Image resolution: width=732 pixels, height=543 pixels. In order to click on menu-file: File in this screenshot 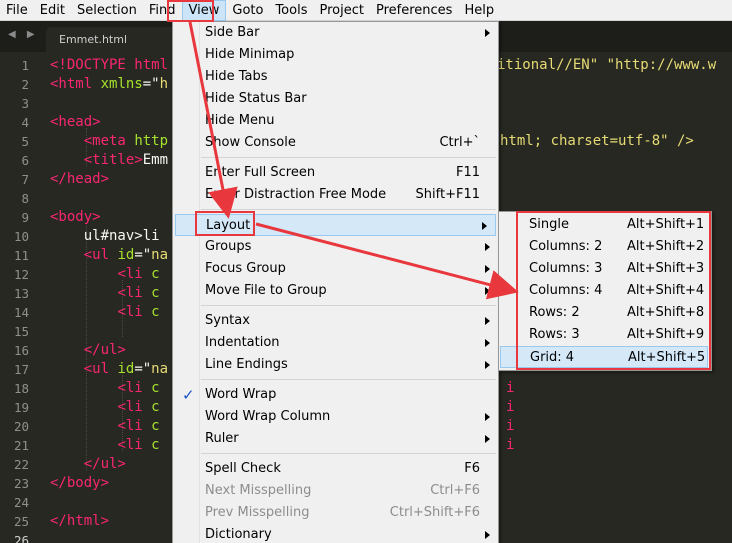, I will do `click(17, 10)`.